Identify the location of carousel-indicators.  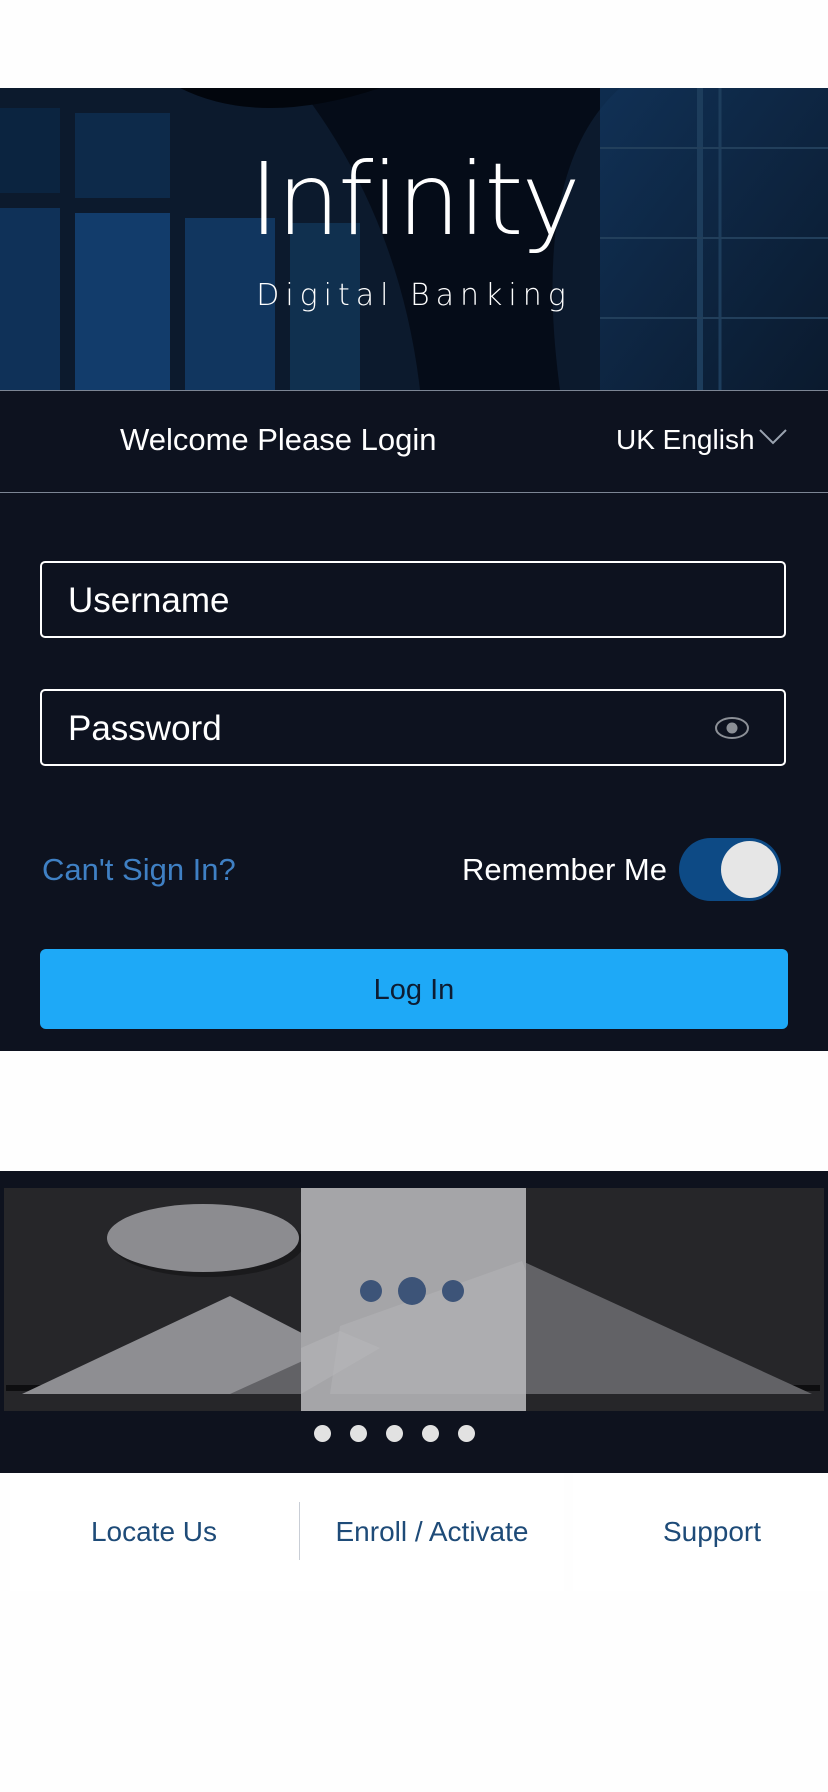
(414, 1435).